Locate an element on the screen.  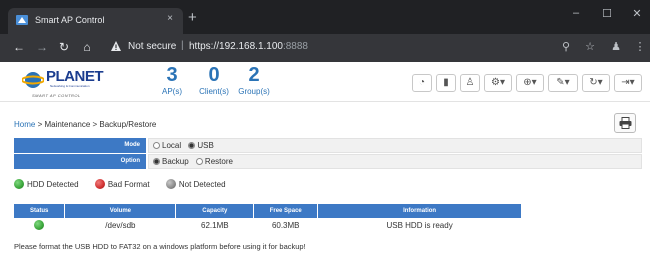
refresh-icon: ↻▾ is located at coordinates (596, 82).